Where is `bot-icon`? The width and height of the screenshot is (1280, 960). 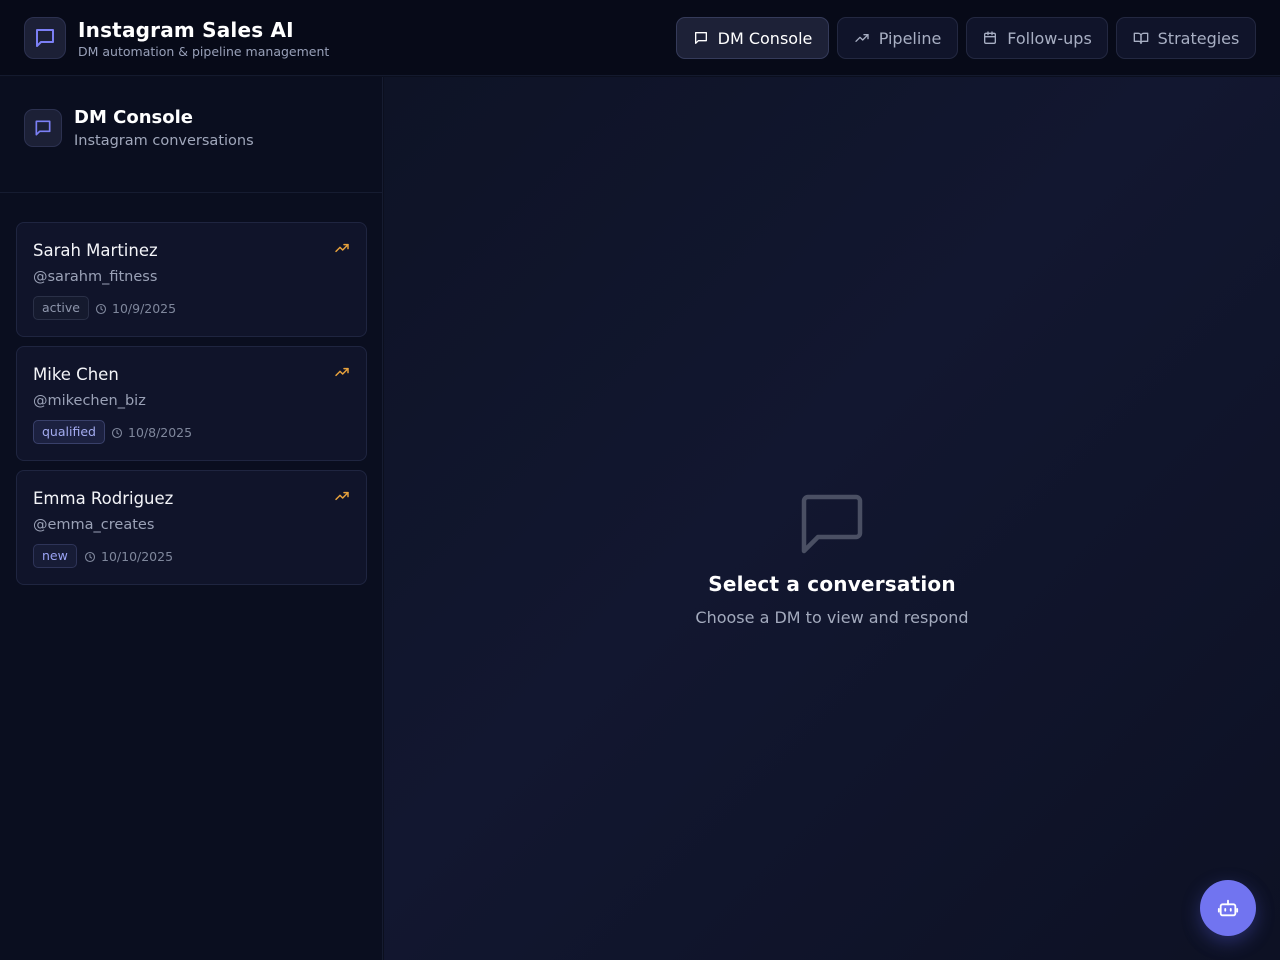
bot-icon is located at coordinates (1228, 908).